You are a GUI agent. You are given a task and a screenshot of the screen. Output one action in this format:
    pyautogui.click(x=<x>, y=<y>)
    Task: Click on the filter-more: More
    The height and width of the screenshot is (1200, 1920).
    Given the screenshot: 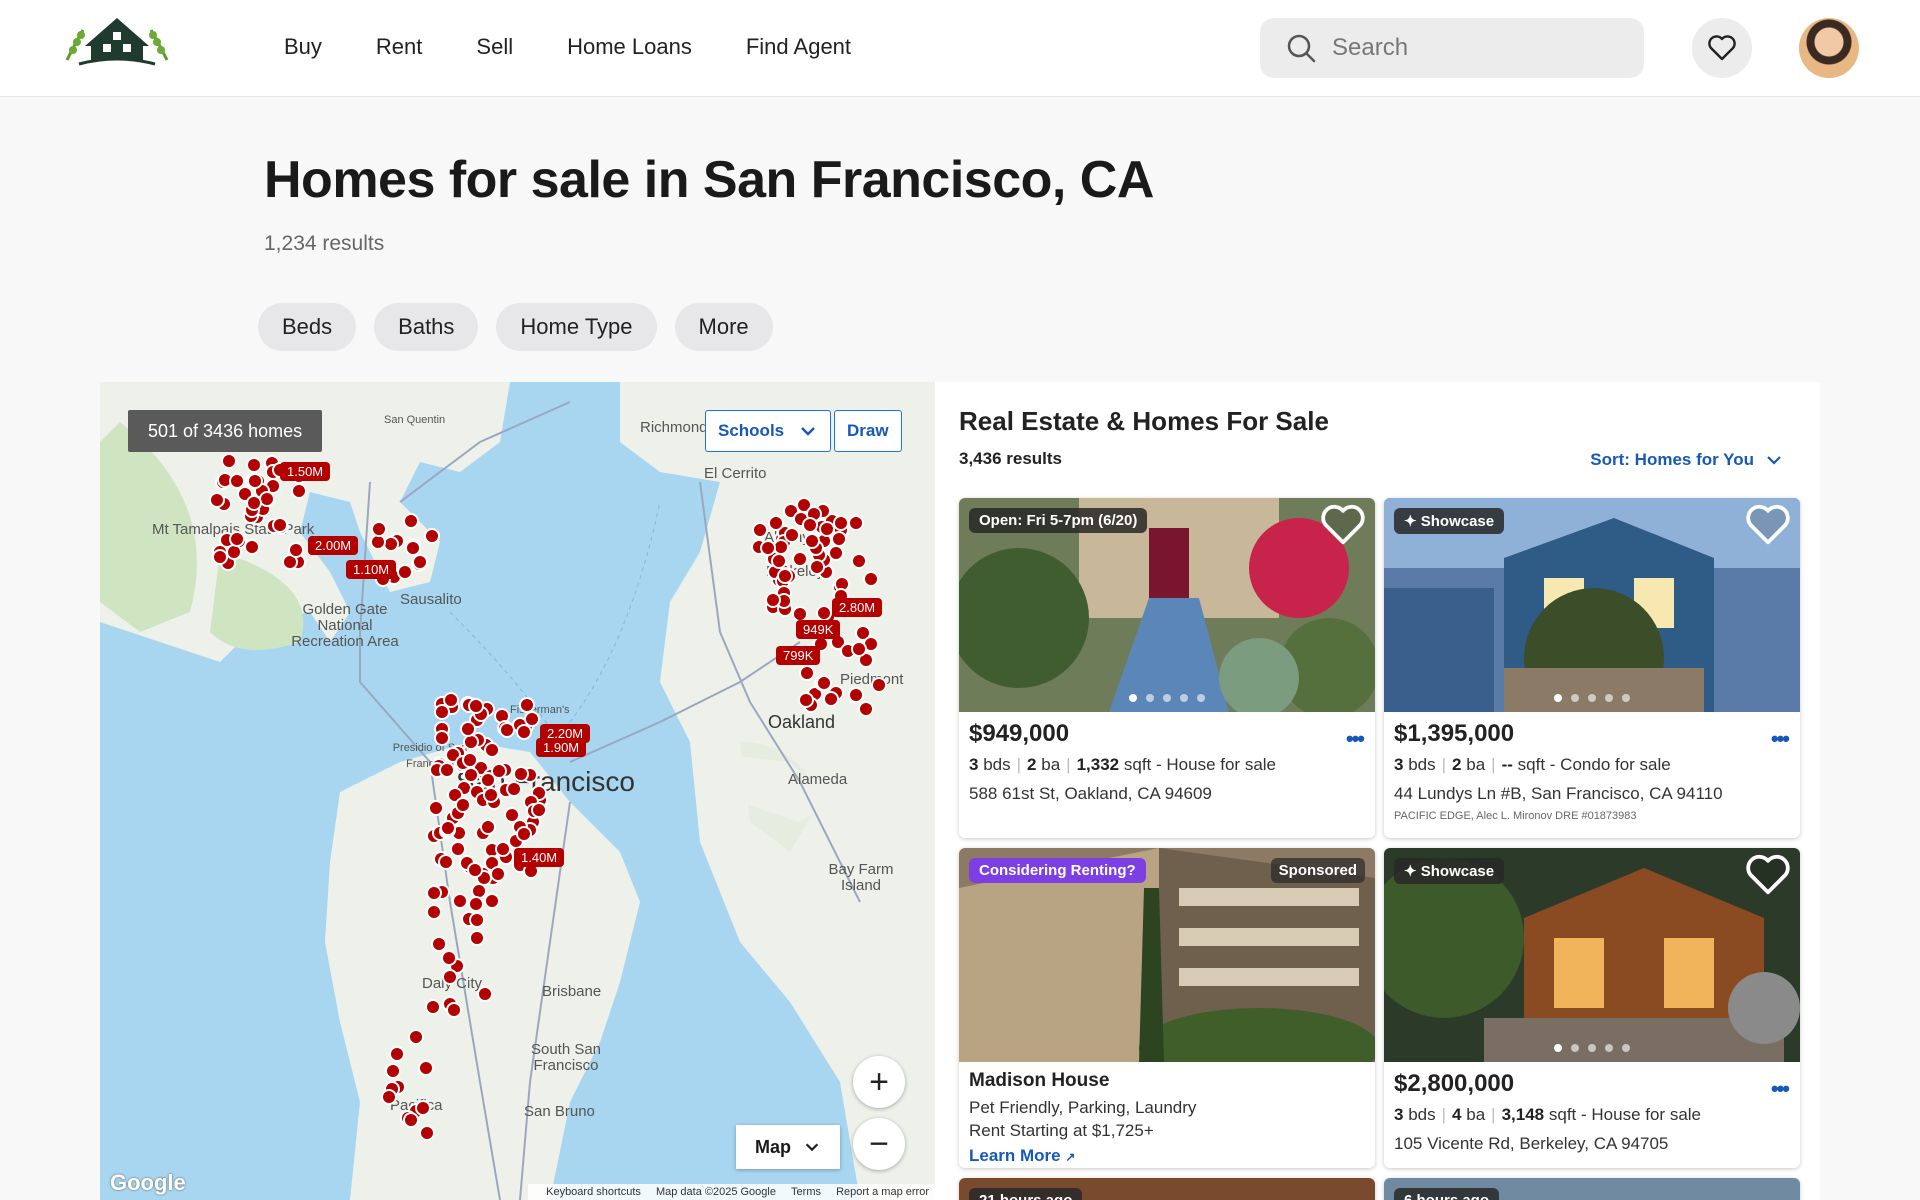 What is the action you would take?
    pyautogui.click(x=723, y=327)
    